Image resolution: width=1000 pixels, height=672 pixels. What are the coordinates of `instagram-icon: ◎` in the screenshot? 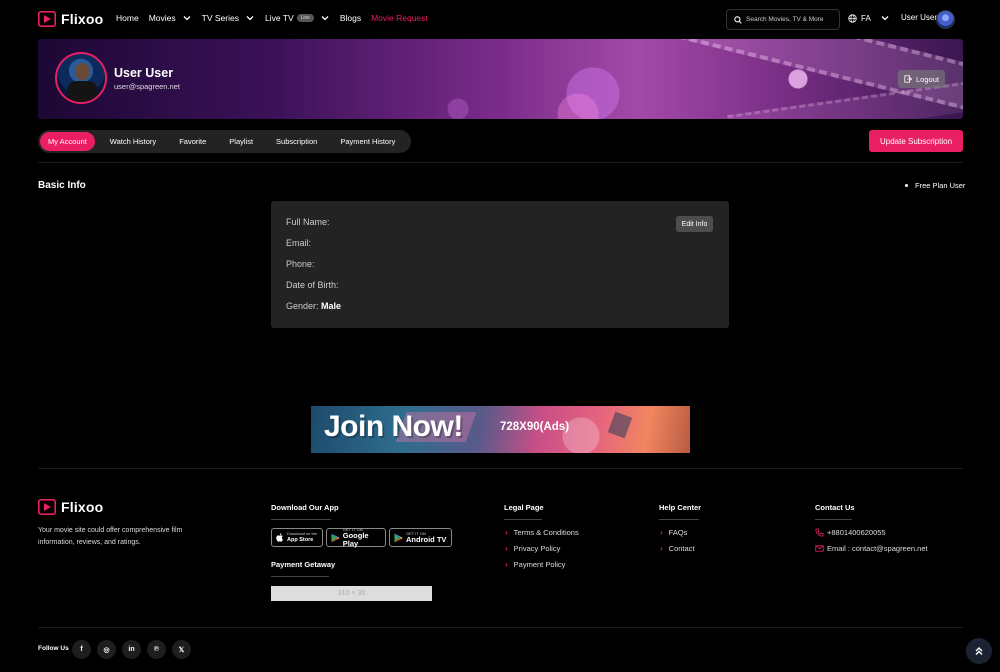 It's located at (106, 649).